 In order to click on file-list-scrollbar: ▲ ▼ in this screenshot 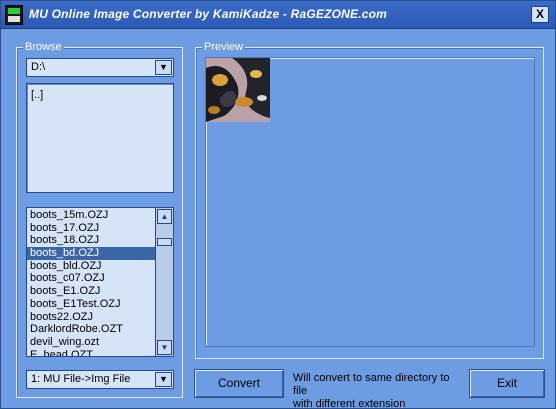, I will do `click(164, 282)`.